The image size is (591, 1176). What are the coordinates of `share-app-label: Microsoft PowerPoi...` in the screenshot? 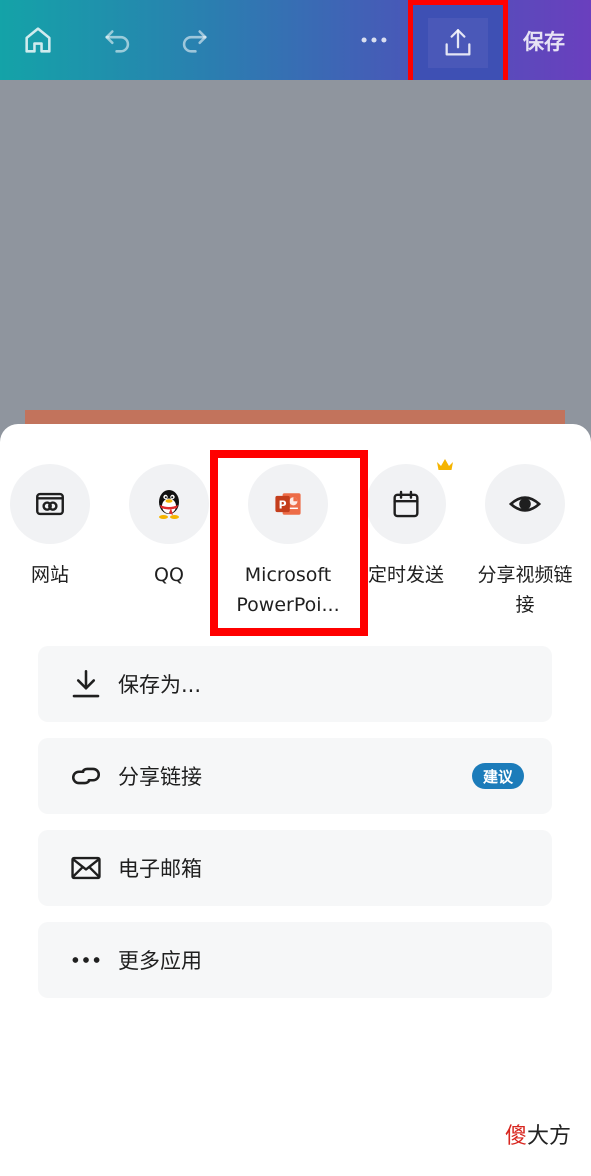 It's located at (288, 590).